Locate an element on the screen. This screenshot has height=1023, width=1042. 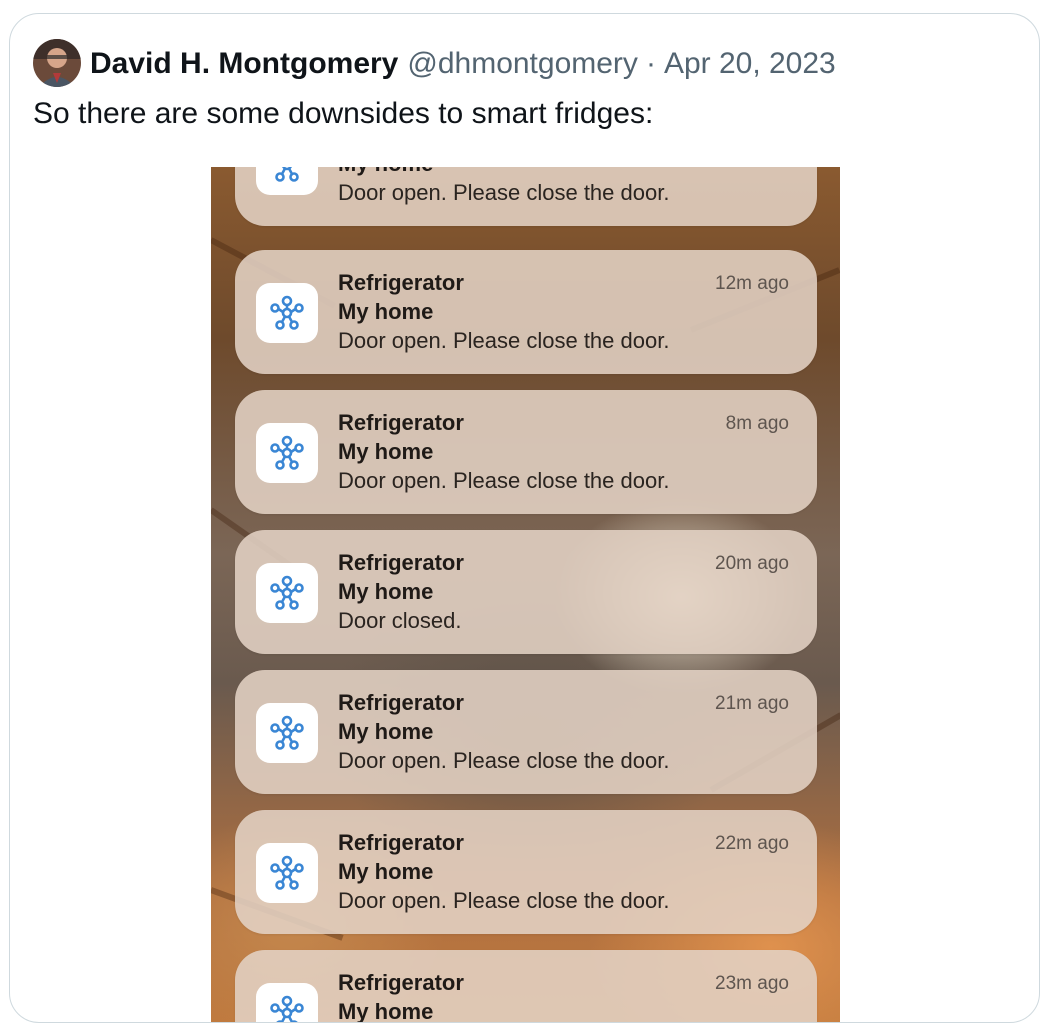
notification-time: 23m ago is located at coordinates (752, 984).